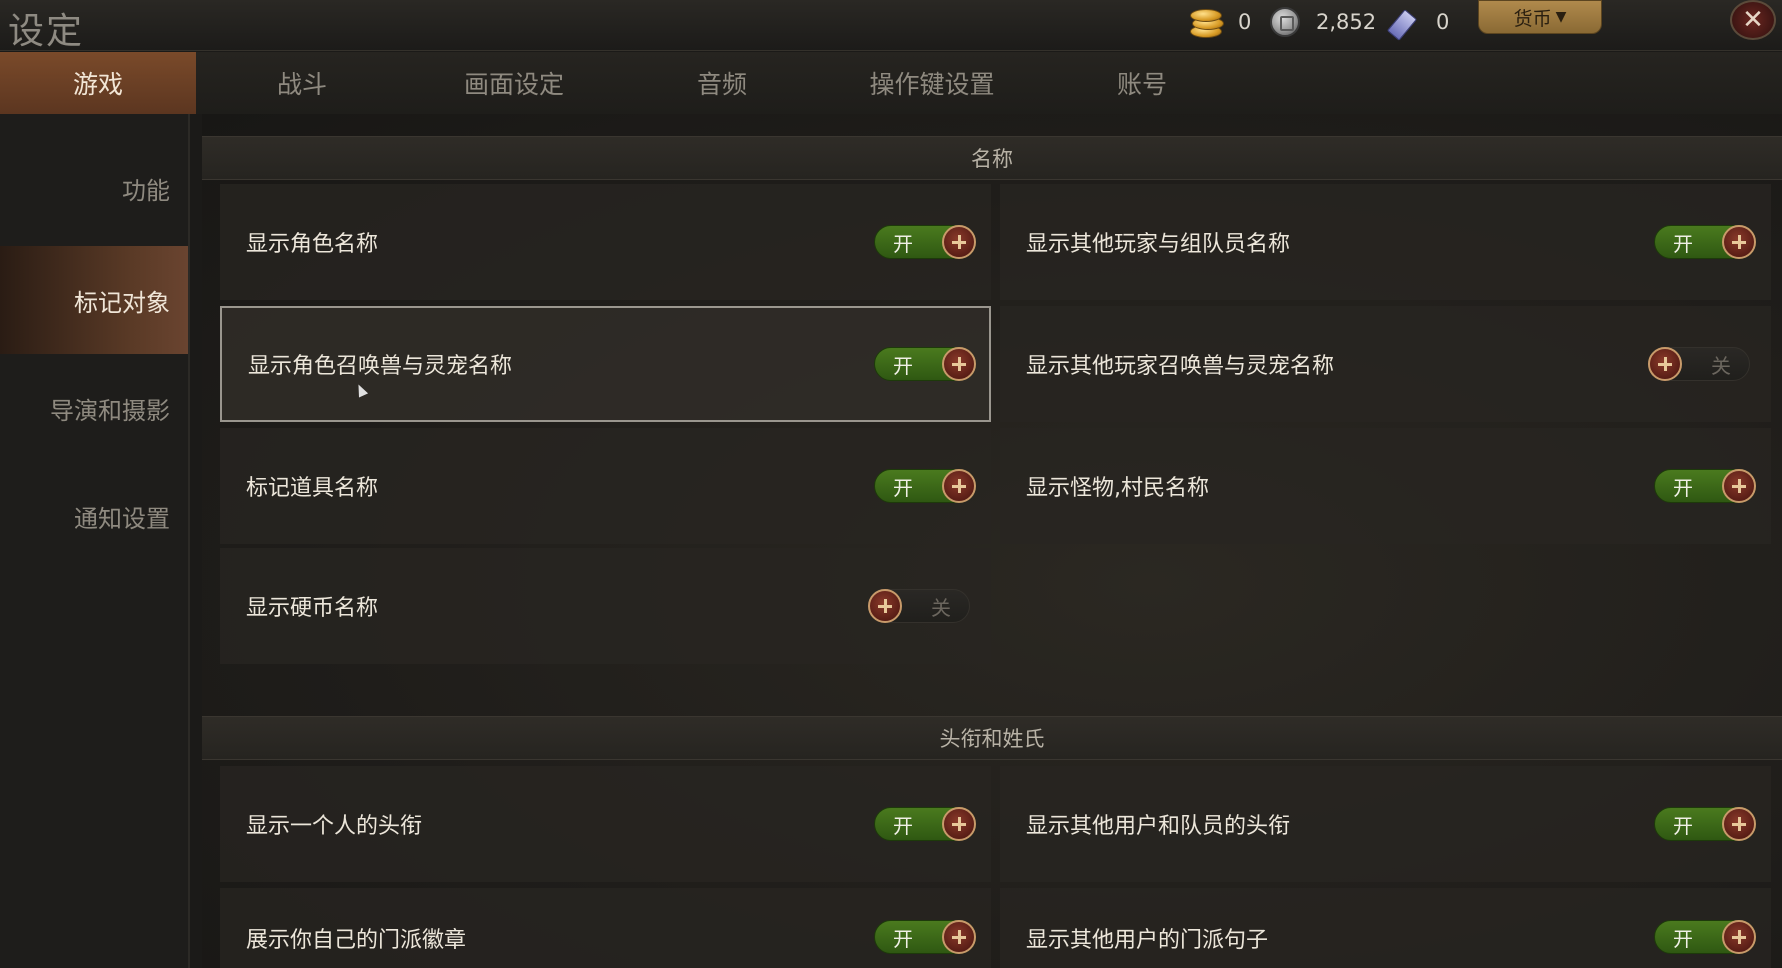  What do you see at coordinates (605, 928) in the screenshot?
I see `setting-row: 展示你自己的门派徽章 开` at bounding box center [605, 928].